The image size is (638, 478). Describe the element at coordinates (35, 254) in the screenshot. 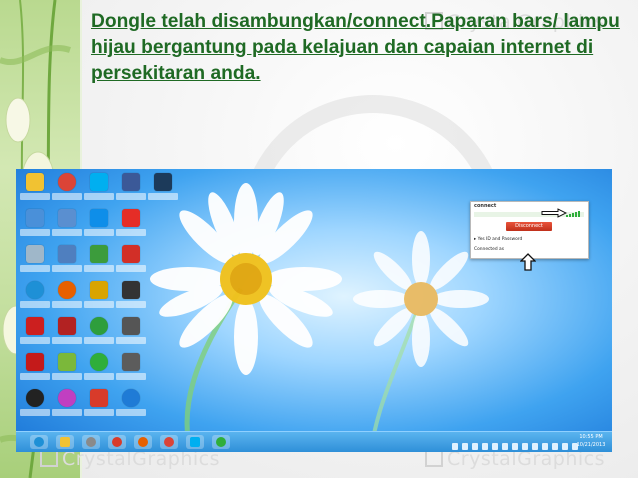

I see `recycle-bin-icon` at that location.